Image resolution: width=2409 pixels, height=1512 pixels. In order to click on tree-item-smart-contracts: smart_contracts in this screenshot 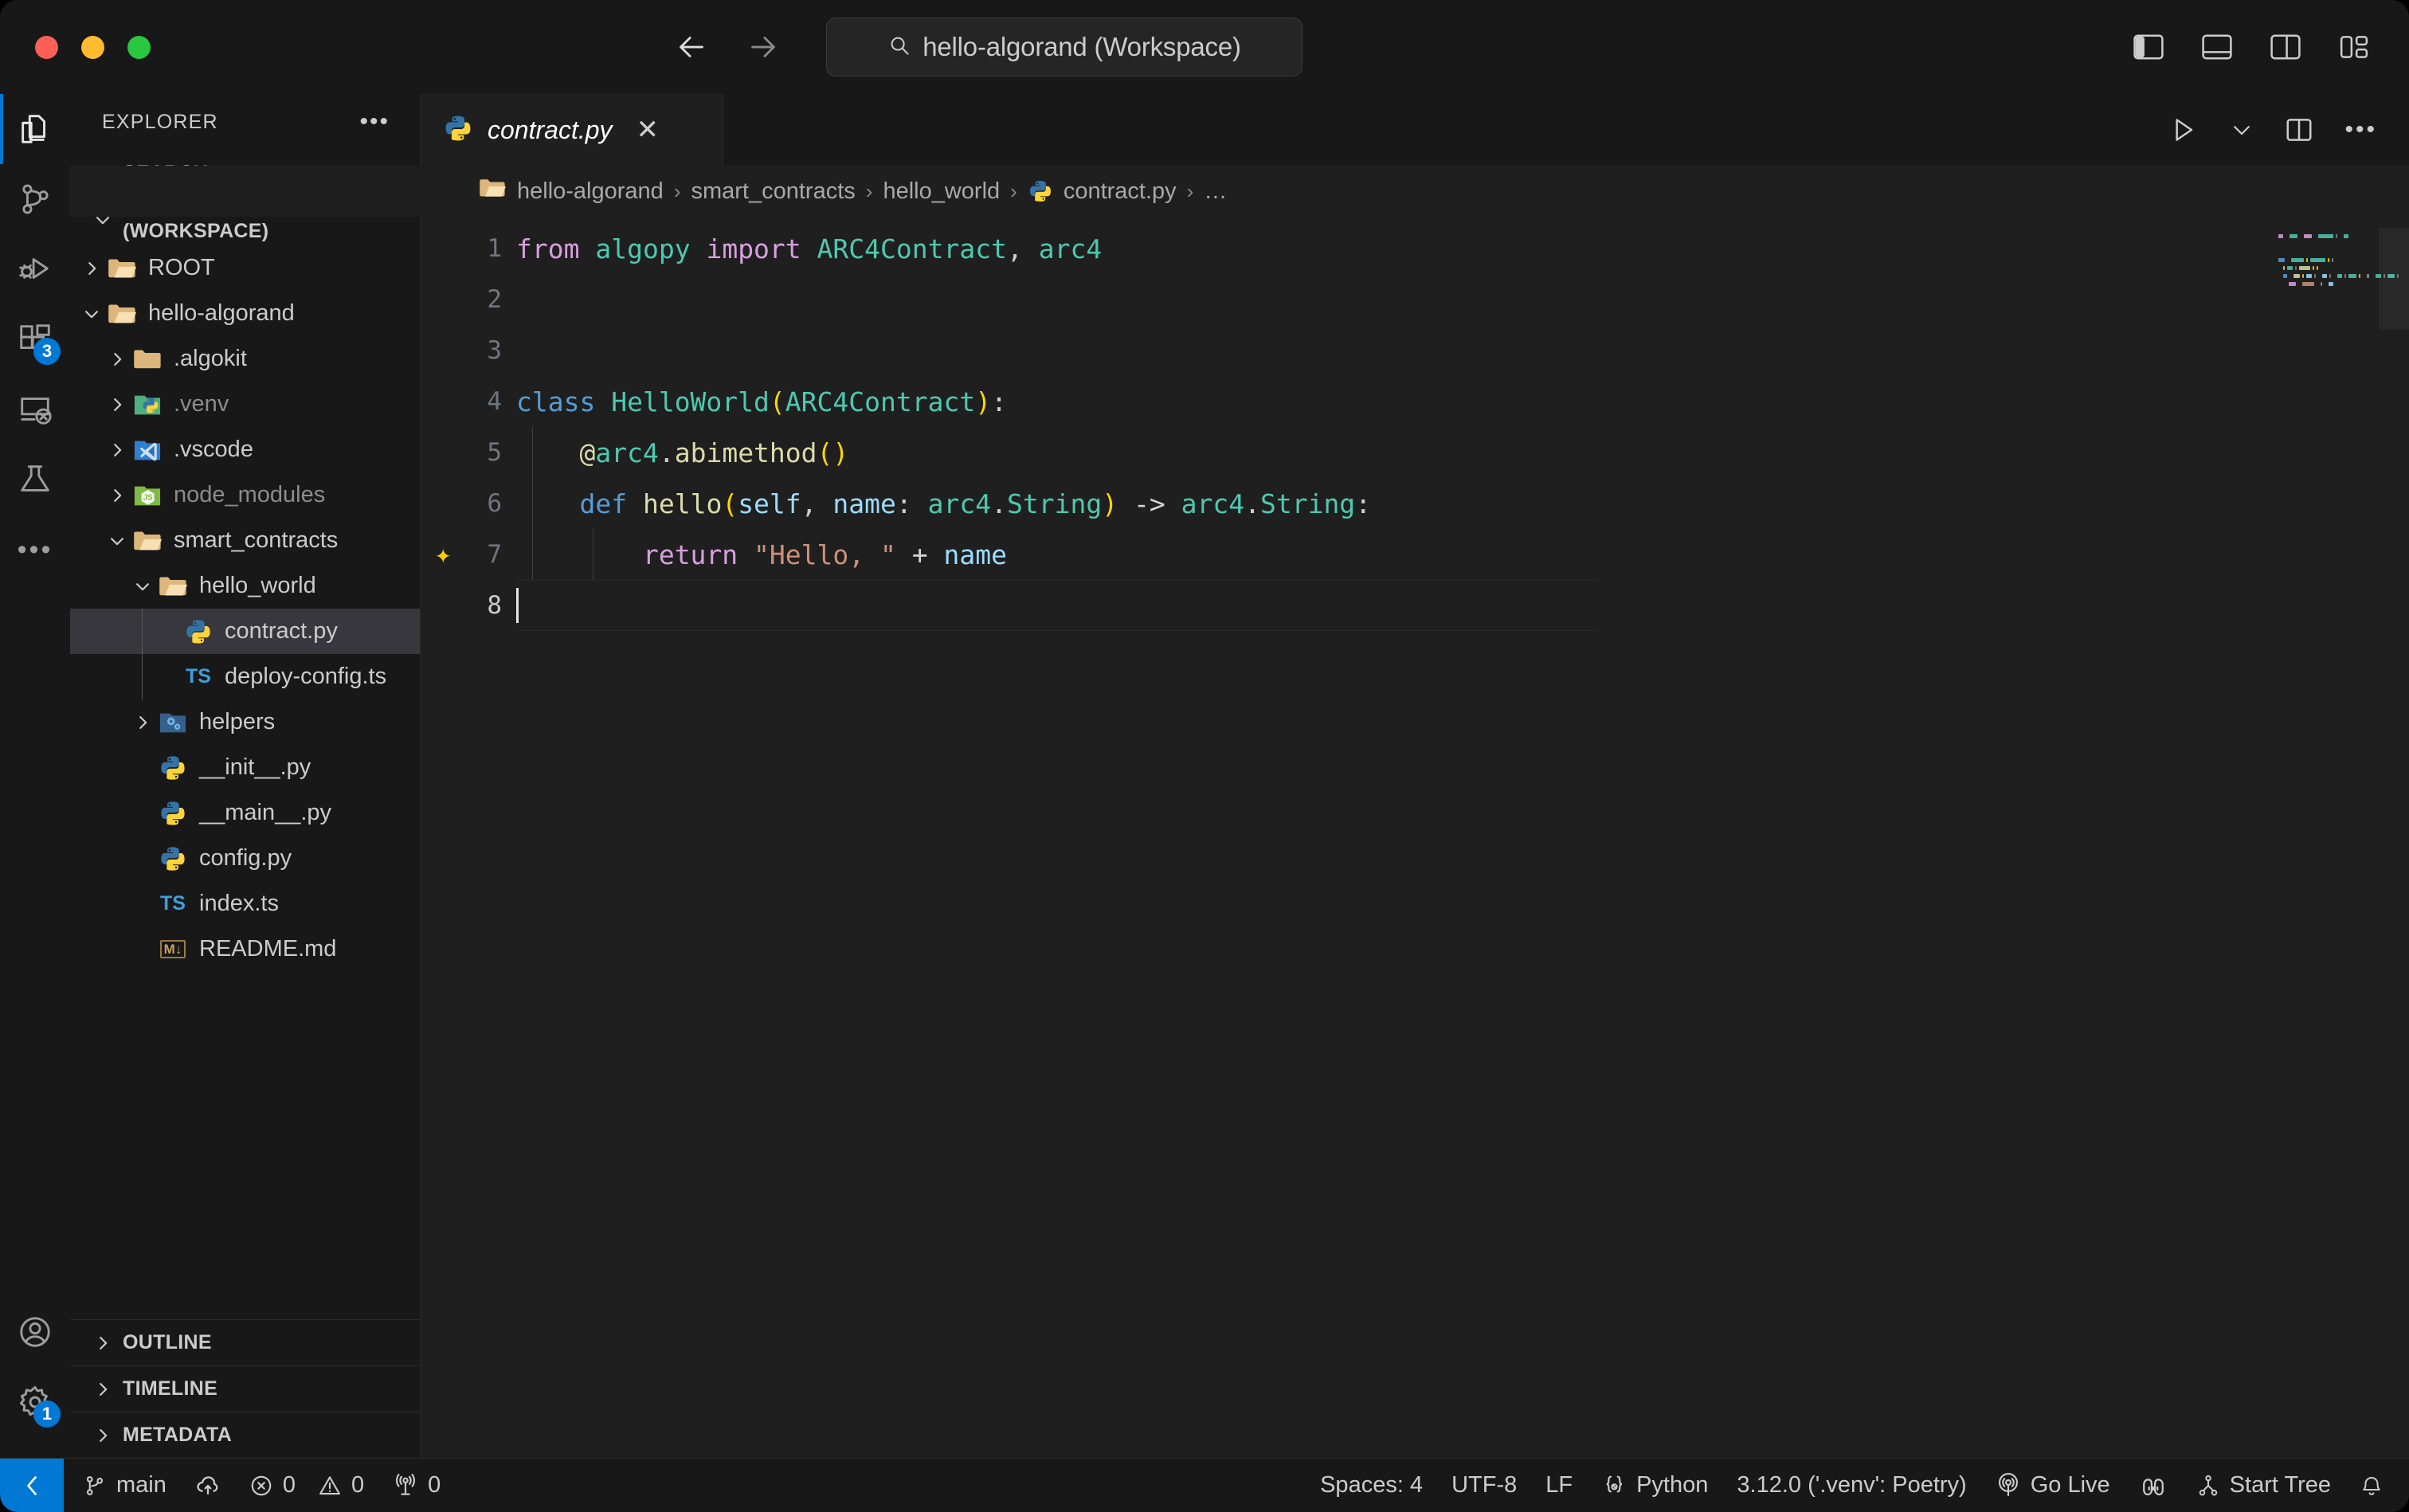, I will do `click(245, 540)`.